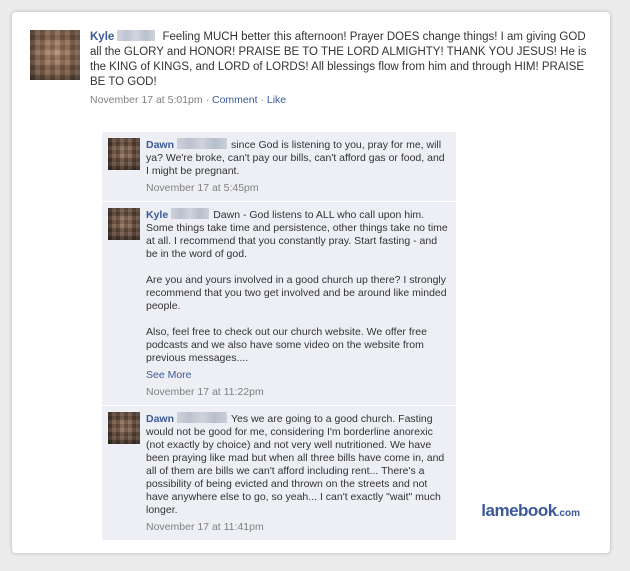 This screenshot has width=630, height=571. What do you see at coordinates (297, 188) in the screenshot?
I see `comment-timestamp: November 17 at 5:45pm` at bounding box center [297, 188].